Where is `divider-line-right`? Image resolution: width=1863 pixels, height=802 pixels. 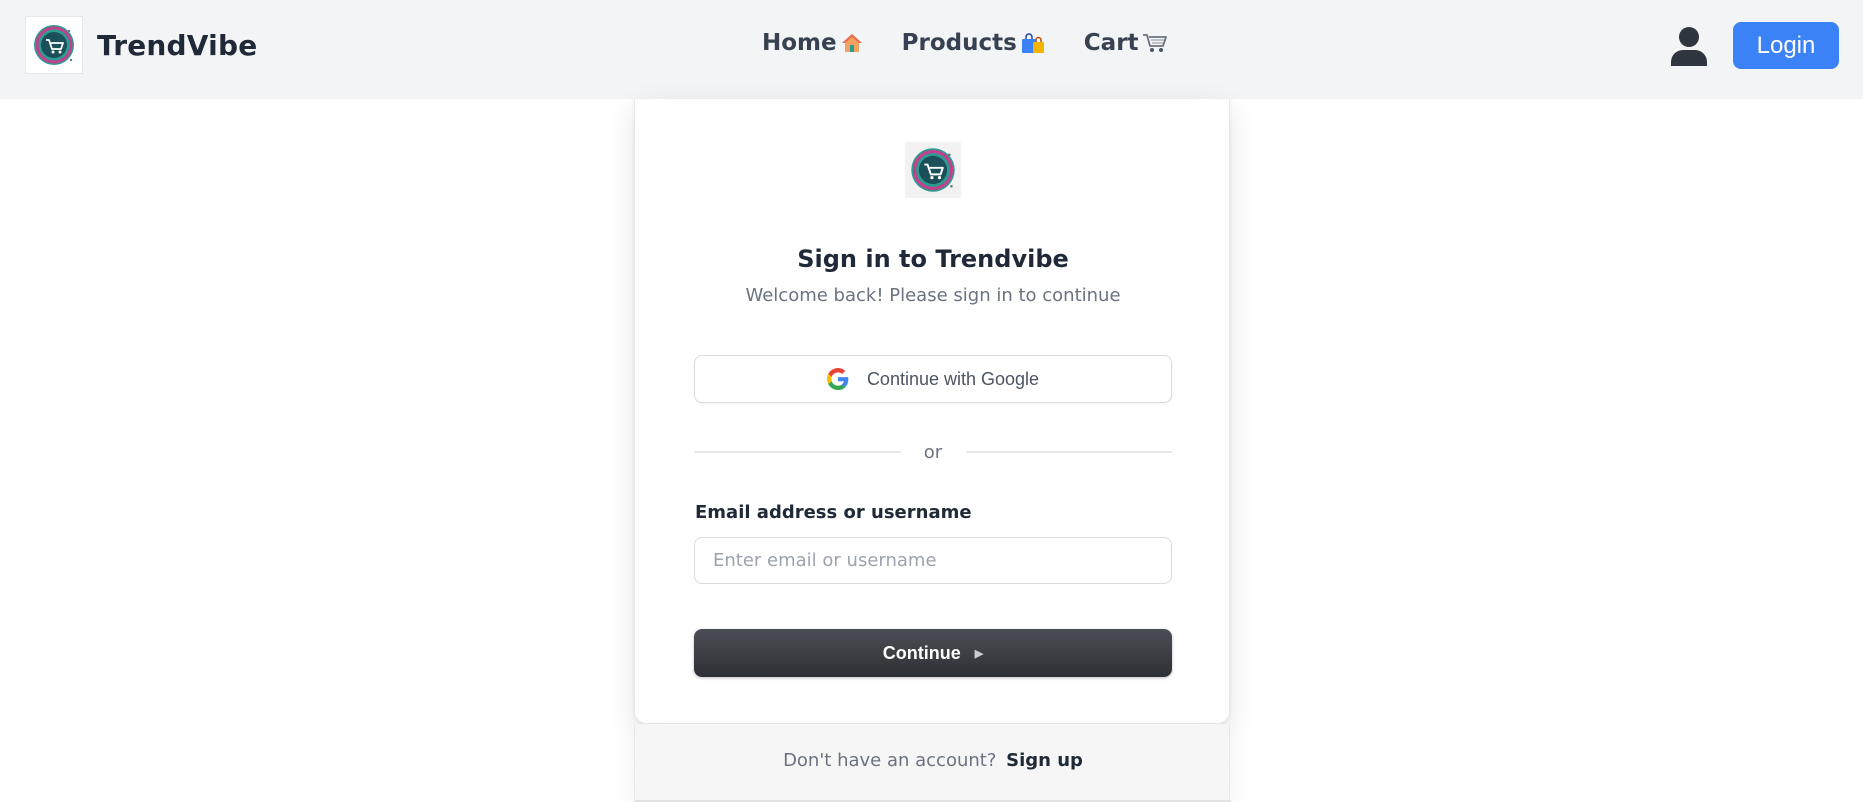 divider-line-right is located at coordinates (1068, 452).